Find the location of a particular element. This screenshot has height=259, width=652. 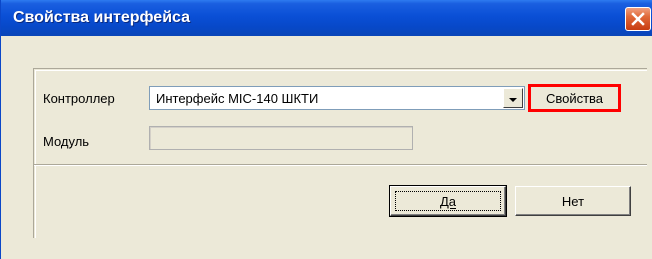

controller-select: Интерфейс MIC-140 ШКТИ is located at coordinates (337, 98).